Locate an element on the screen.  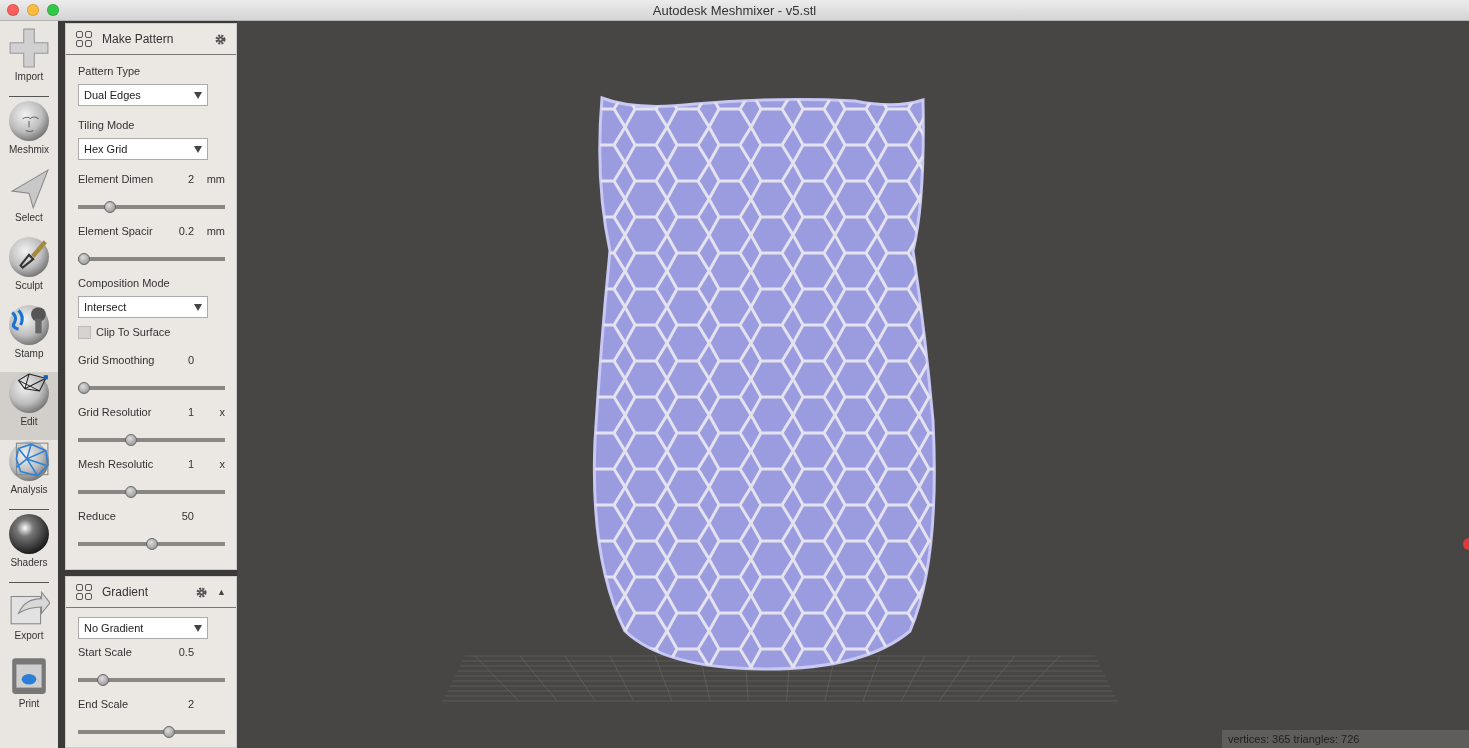
slider-label: End Scale is located at coordinates (104, 704).